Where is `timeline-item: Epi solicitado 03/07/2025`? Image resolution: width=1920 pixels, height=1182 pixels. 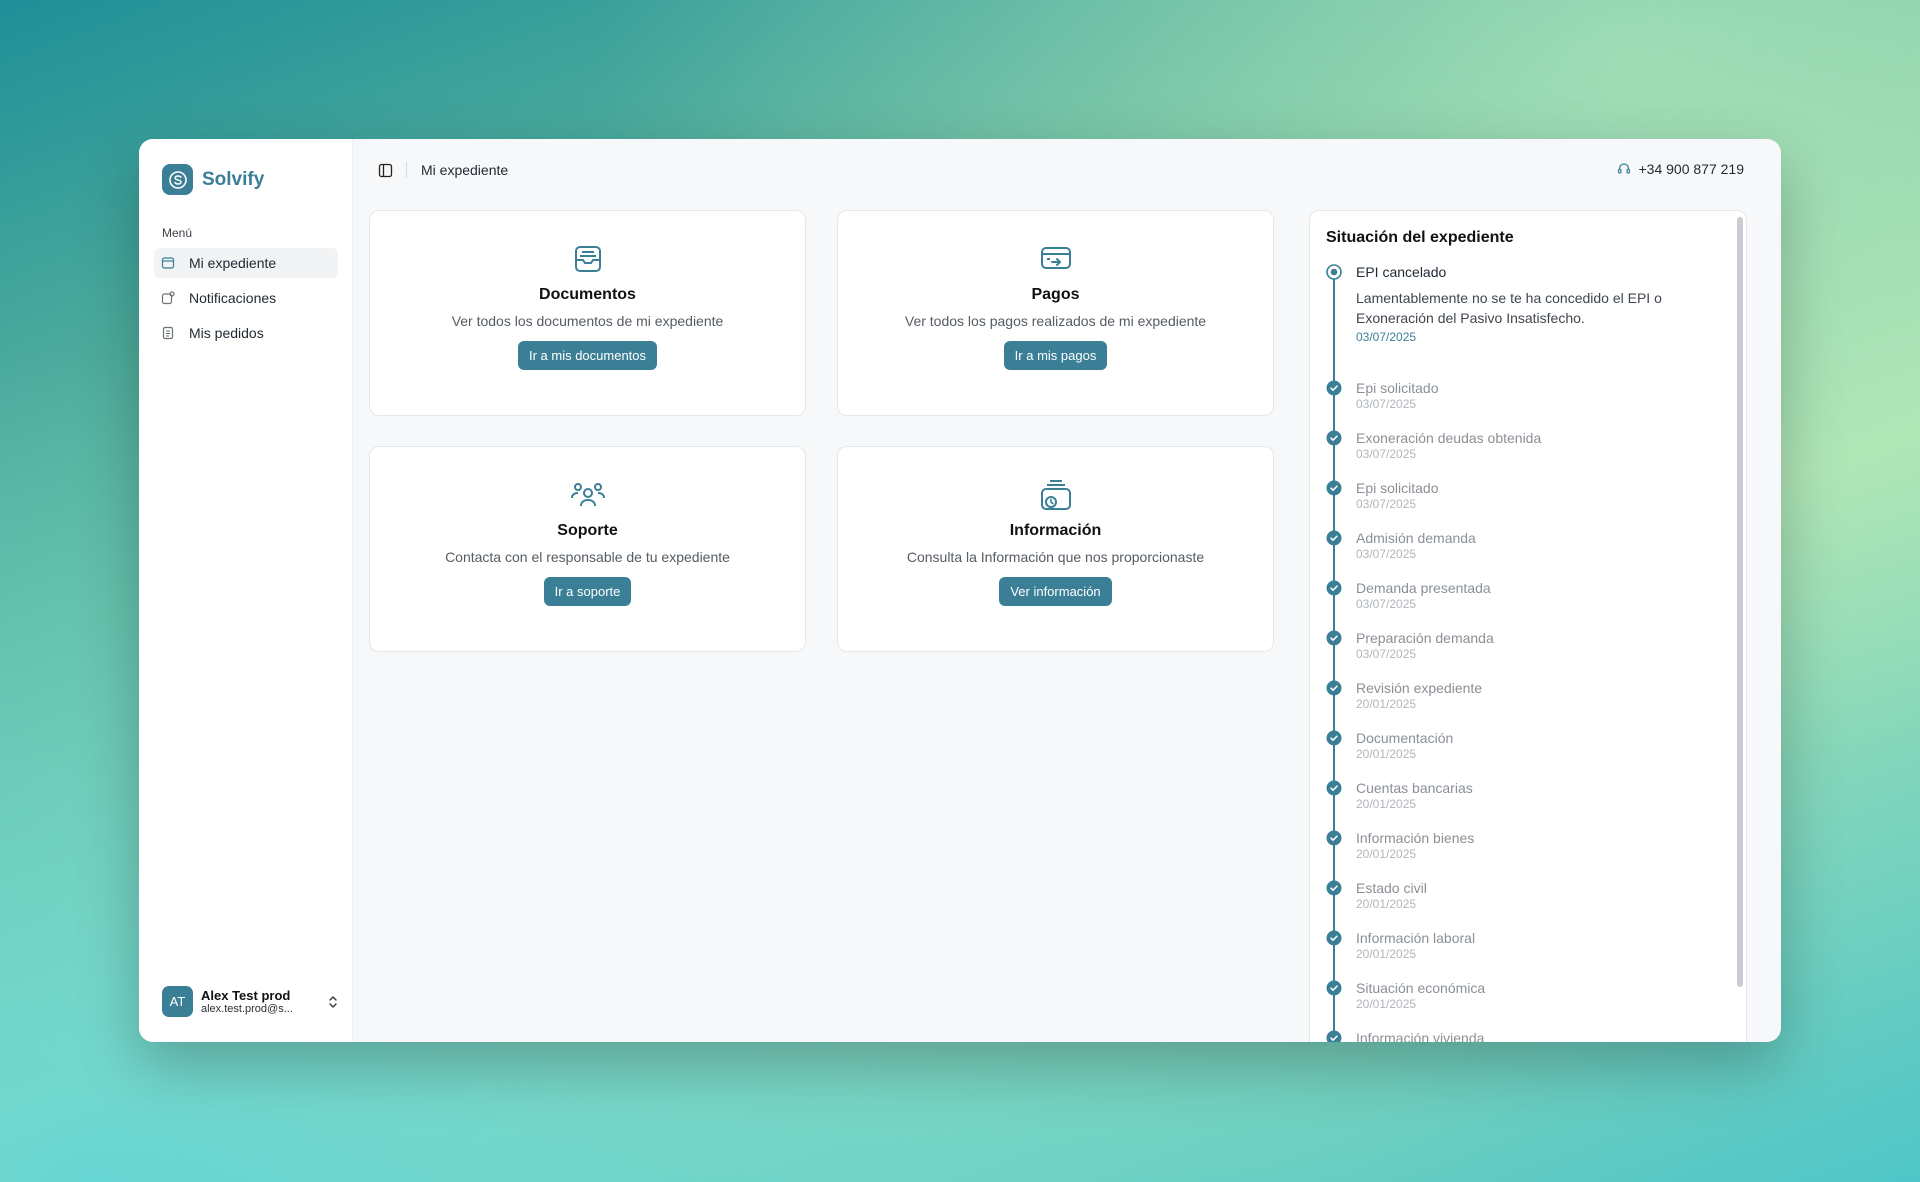 timeline-item: Epi solicitado 03/07/2025 is located at coordinates (1528, 504).